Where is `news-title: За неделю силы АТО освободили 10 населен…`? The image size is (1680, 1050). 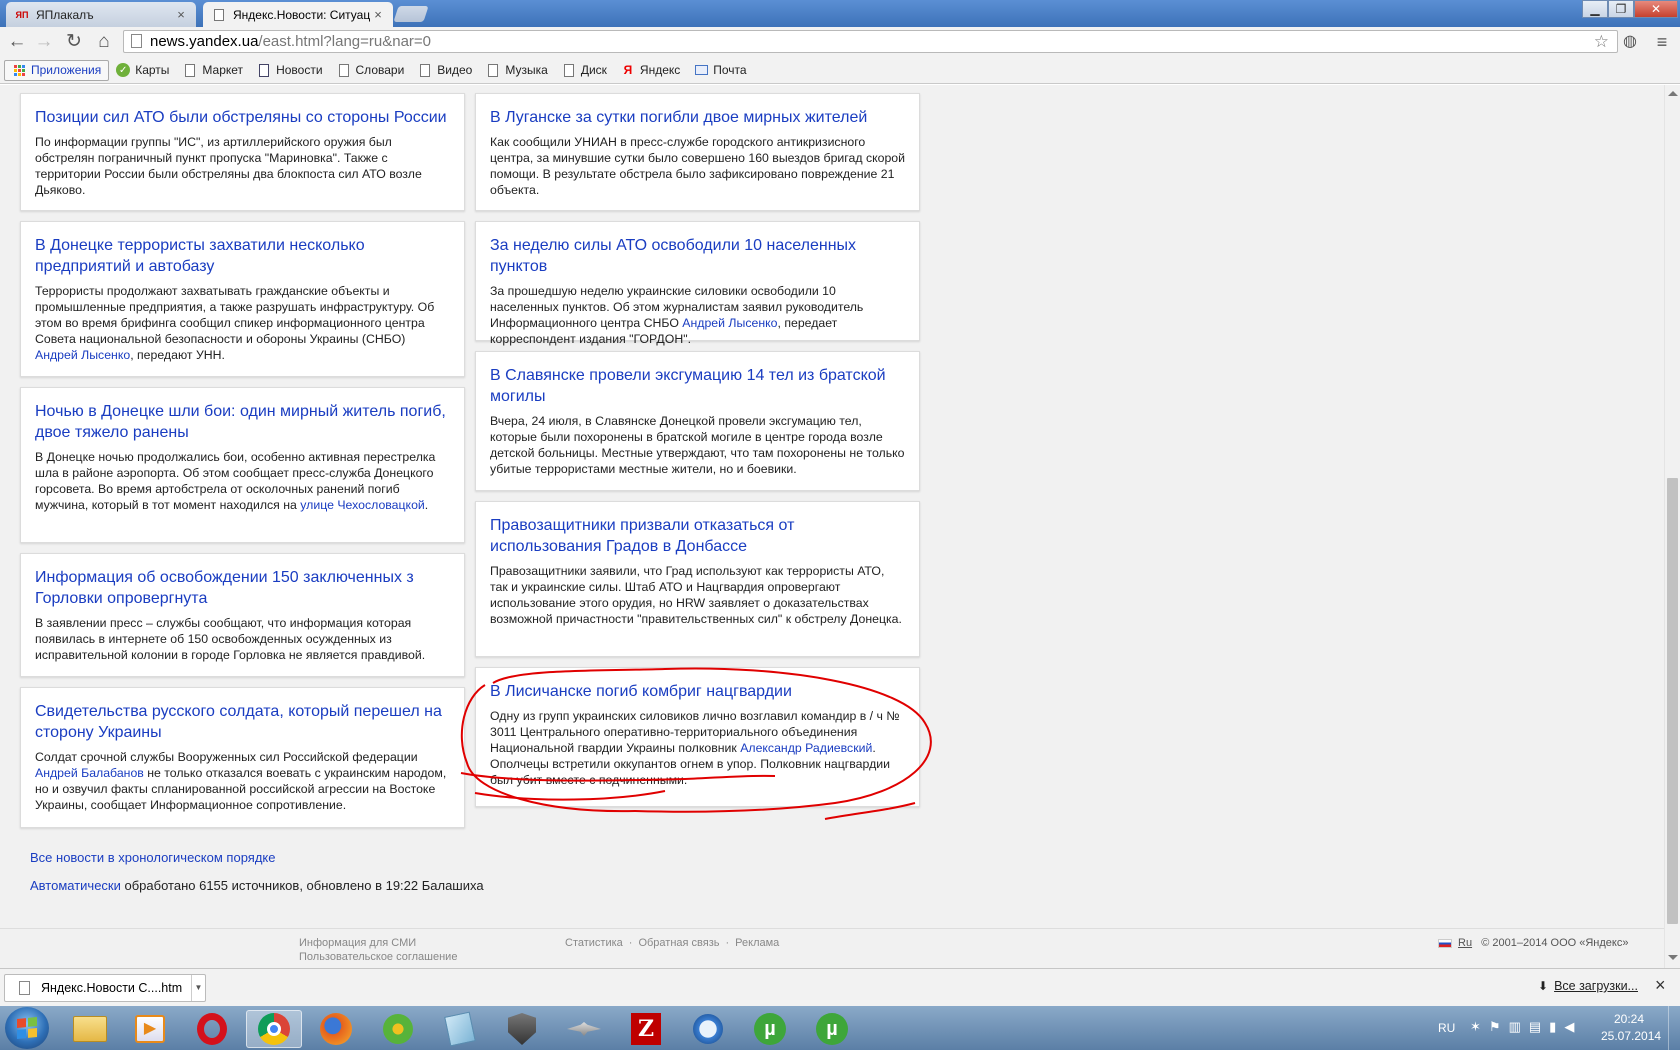 news-title: За неделю силы АТО освободили 10 населен… is located at coordinates (697, 256).